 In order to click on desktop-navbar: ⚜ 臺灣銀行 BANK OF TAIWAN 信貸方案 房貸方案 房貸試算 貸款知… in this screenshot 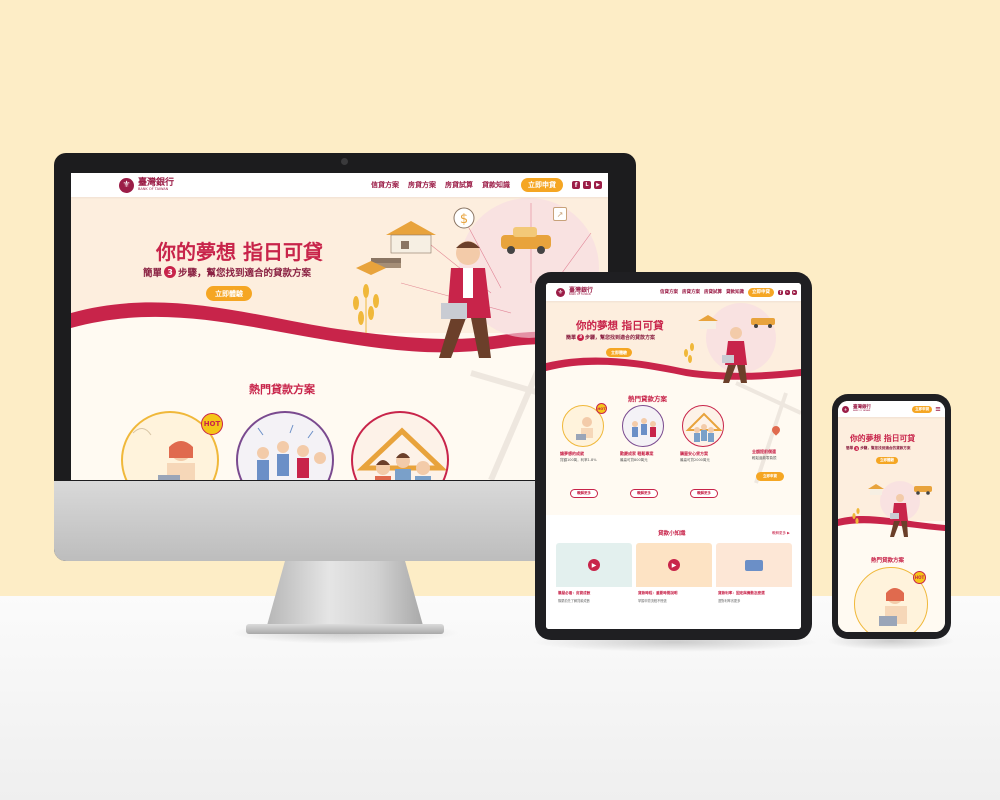, I will do `click(339, 185)`.